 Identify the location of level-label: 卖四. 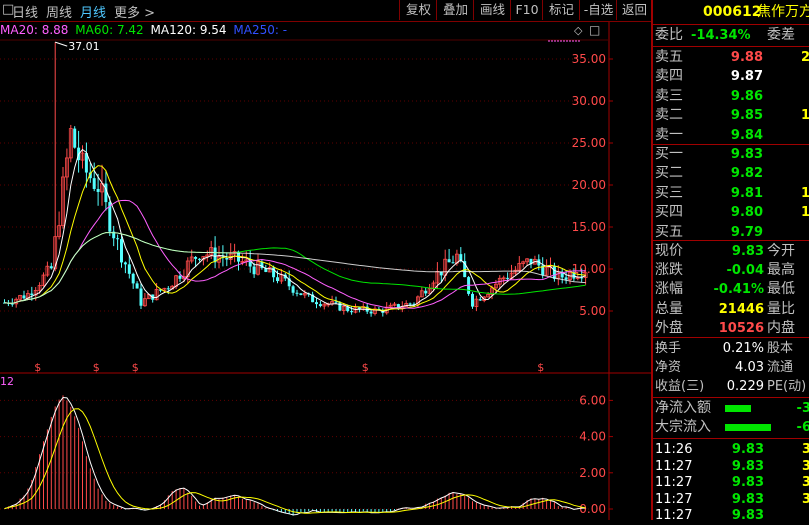
(669, 76).